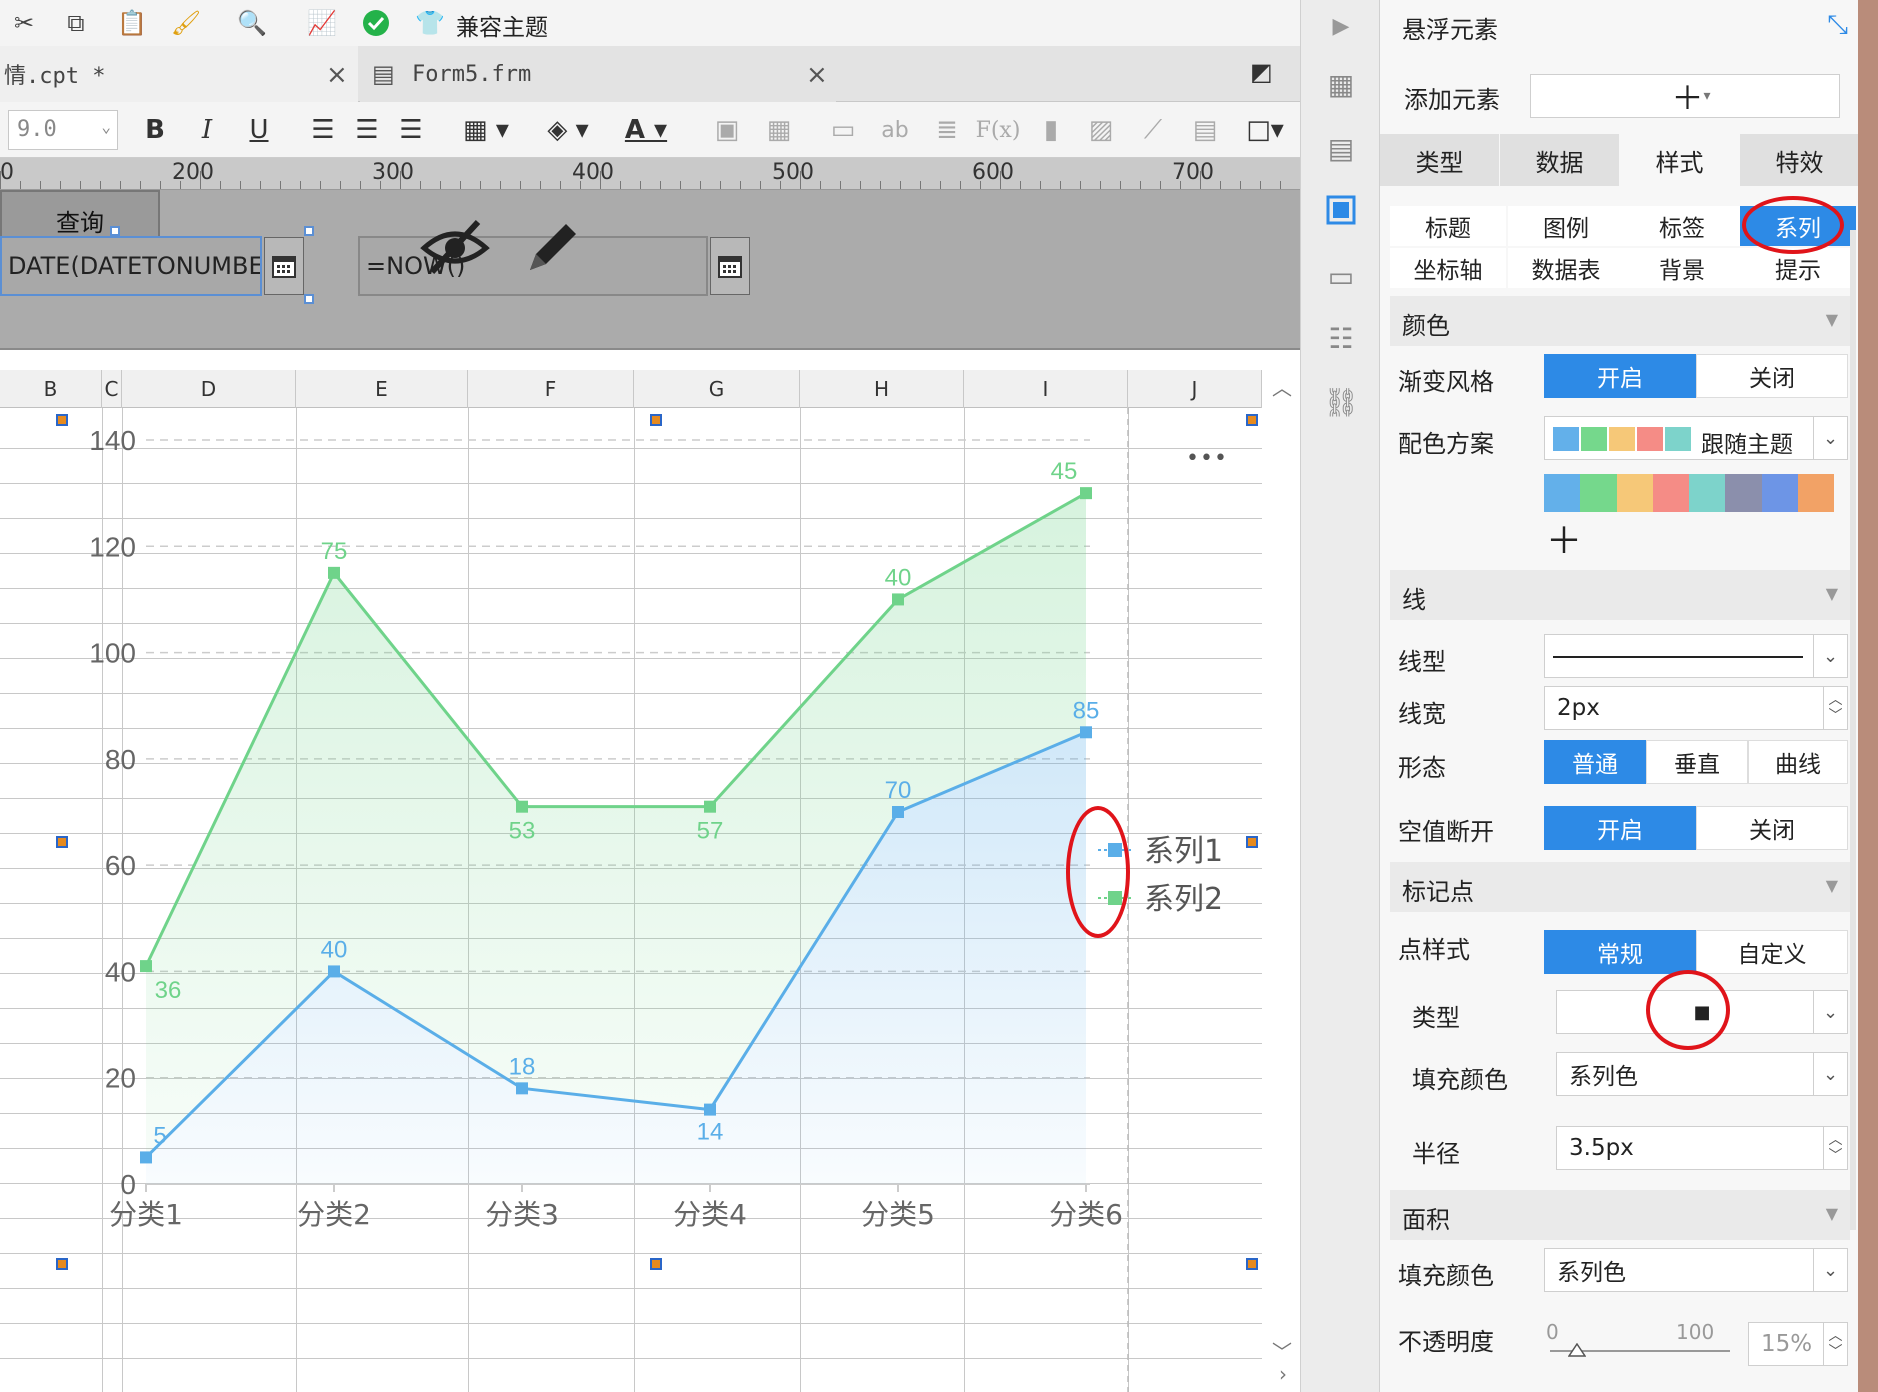 The width and height of the screenshot is (1878, 1392). What do you see at coordinates (455, 253) in the screenshot?
I see `hidden-eye-icon` at bounding box center [455, 253].